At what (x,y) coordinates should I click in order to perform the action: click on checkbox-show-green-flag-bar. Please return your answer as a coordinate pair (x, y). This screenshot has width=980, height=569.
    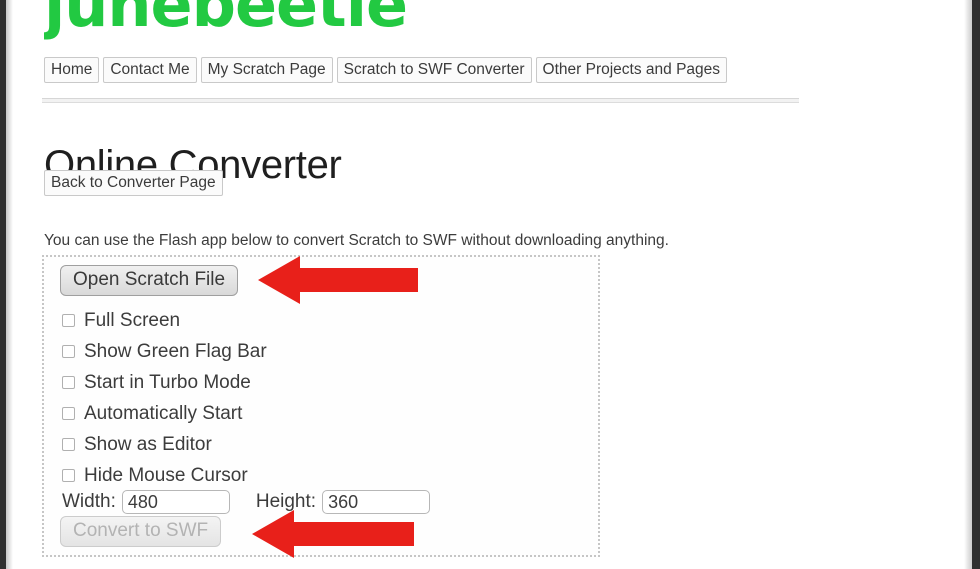
    Looking at the image, I should click on (68, 351).